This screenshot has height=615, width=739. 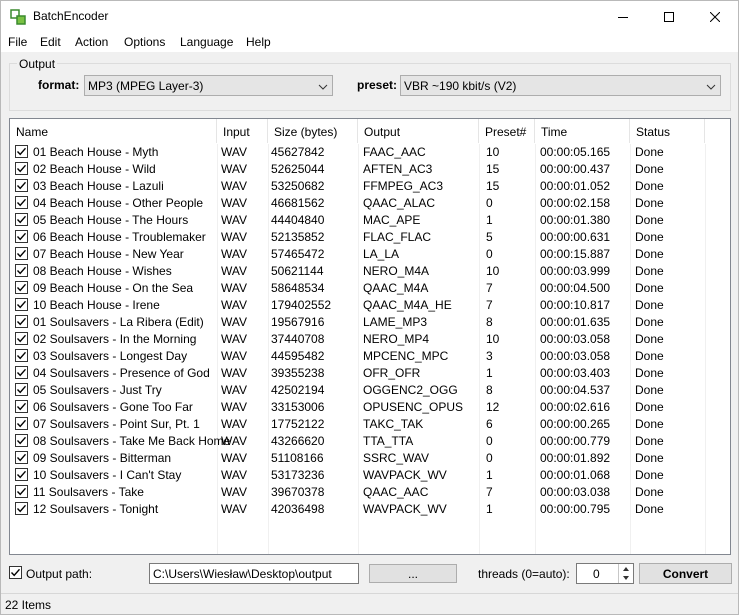 I want to click on minimize-icon, so click(x=623, y=17).